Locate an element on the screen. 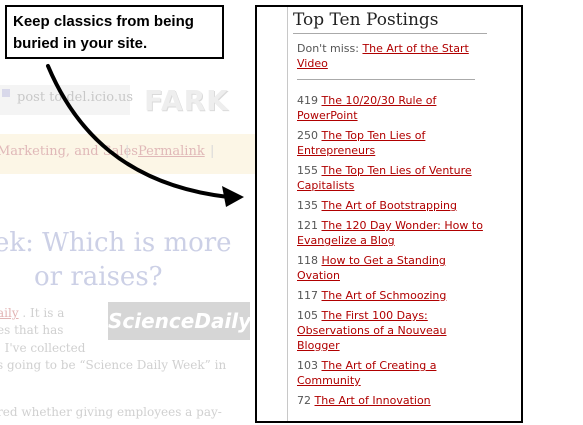 This screenshot has height=425, width=583. view-count: 103 is located at coordinates (307, 365).